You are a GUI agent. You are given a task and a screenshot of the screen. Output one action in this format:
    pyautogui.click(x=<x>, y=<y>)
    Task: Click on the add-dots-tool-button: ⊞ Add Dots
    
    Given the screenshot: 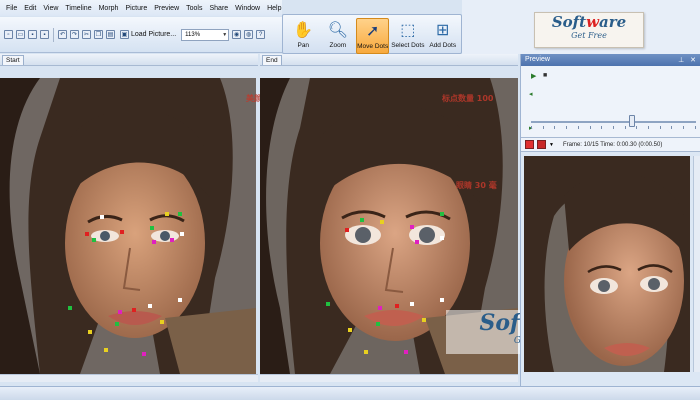 What is the action you would take?
    pyautogui.click(x=442, y=36)
    